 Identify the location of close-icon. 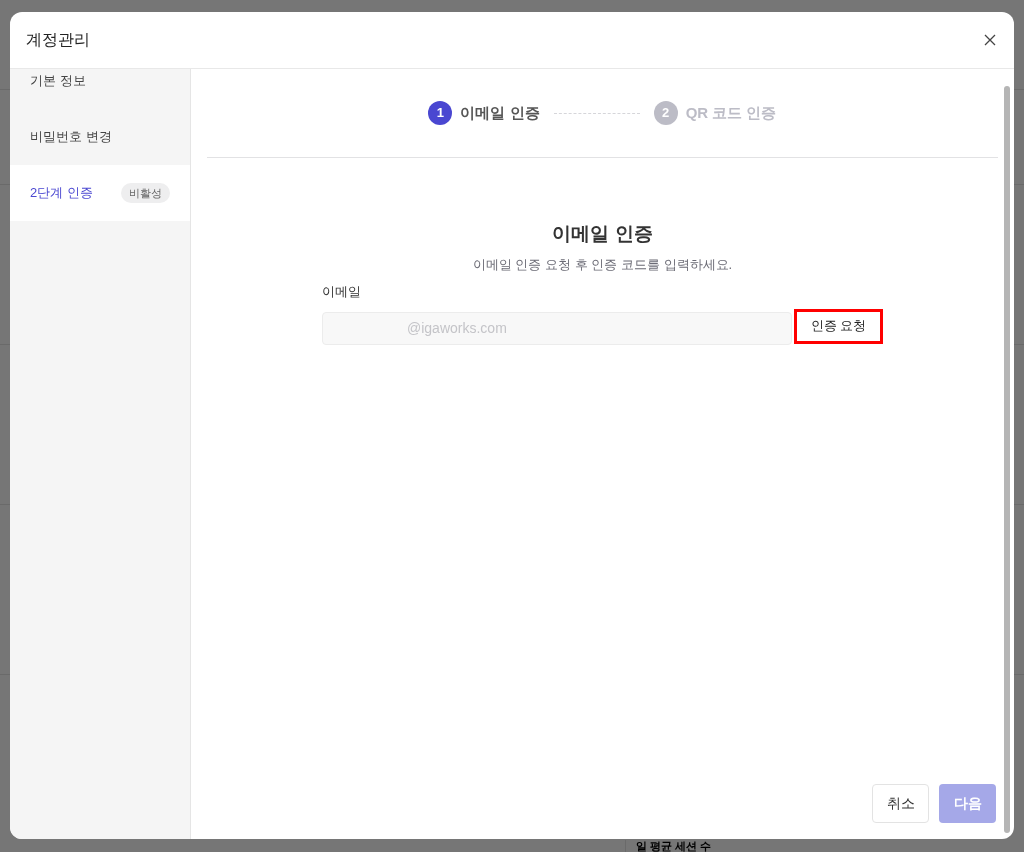
(990, 40).